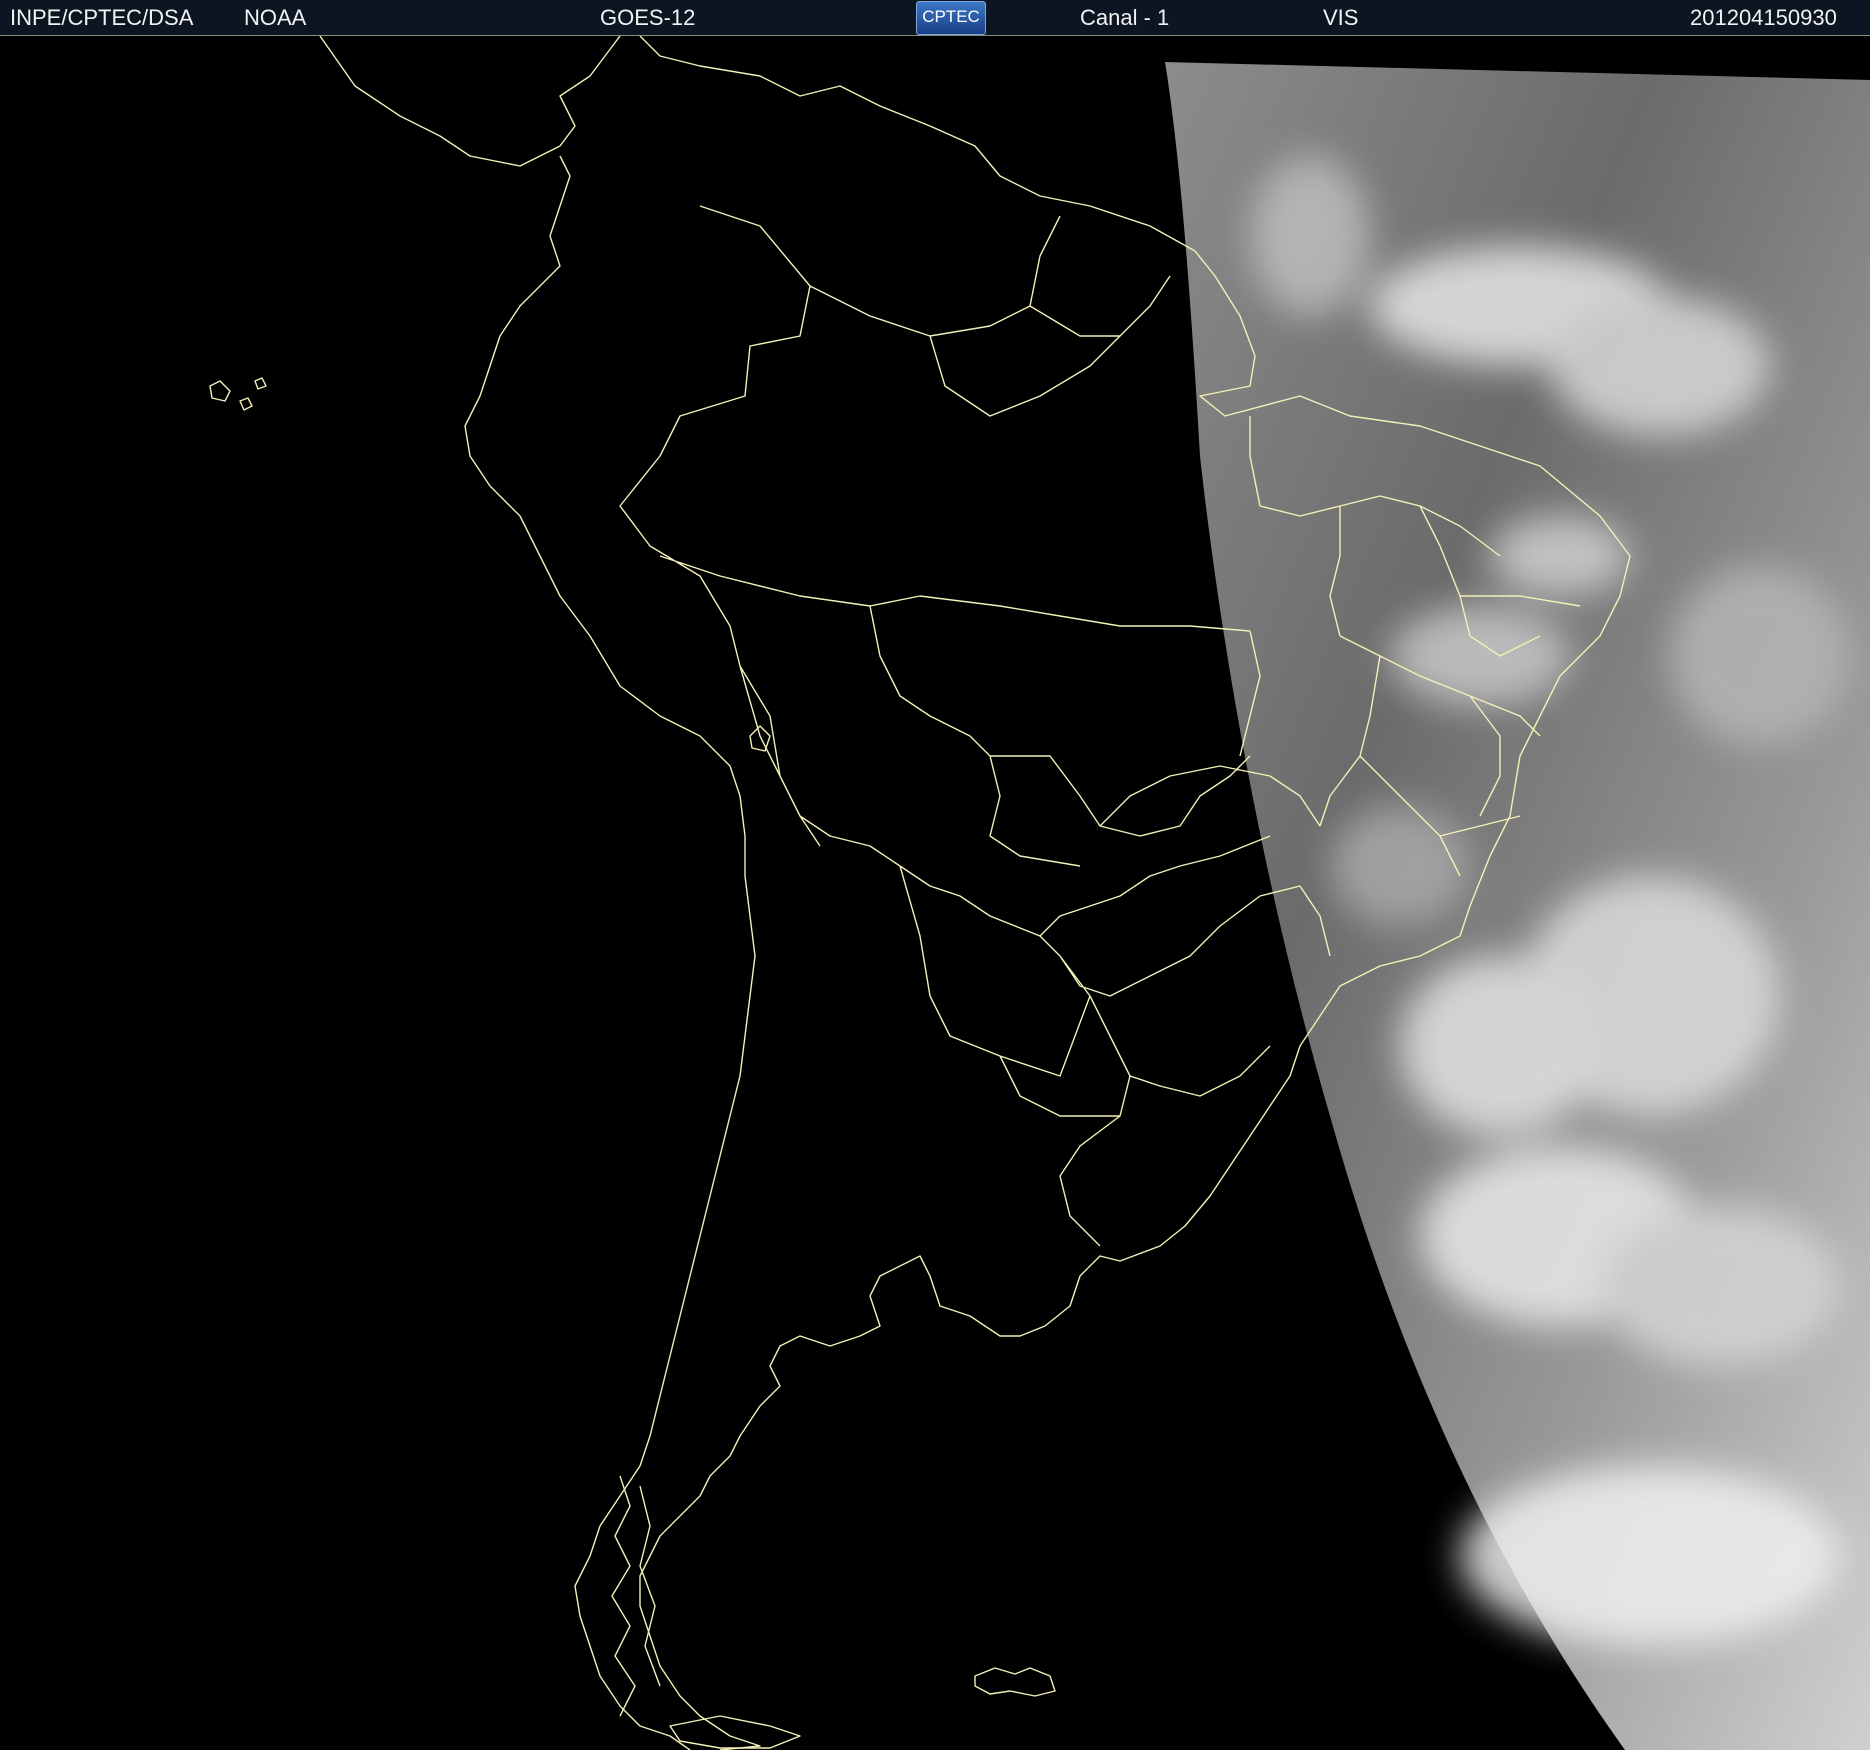 This screenshot has width=1870, height=1750. Describe the element at coordinates (735, 1732) in the screenshot. I see `tierra-del-fuego` at that location.